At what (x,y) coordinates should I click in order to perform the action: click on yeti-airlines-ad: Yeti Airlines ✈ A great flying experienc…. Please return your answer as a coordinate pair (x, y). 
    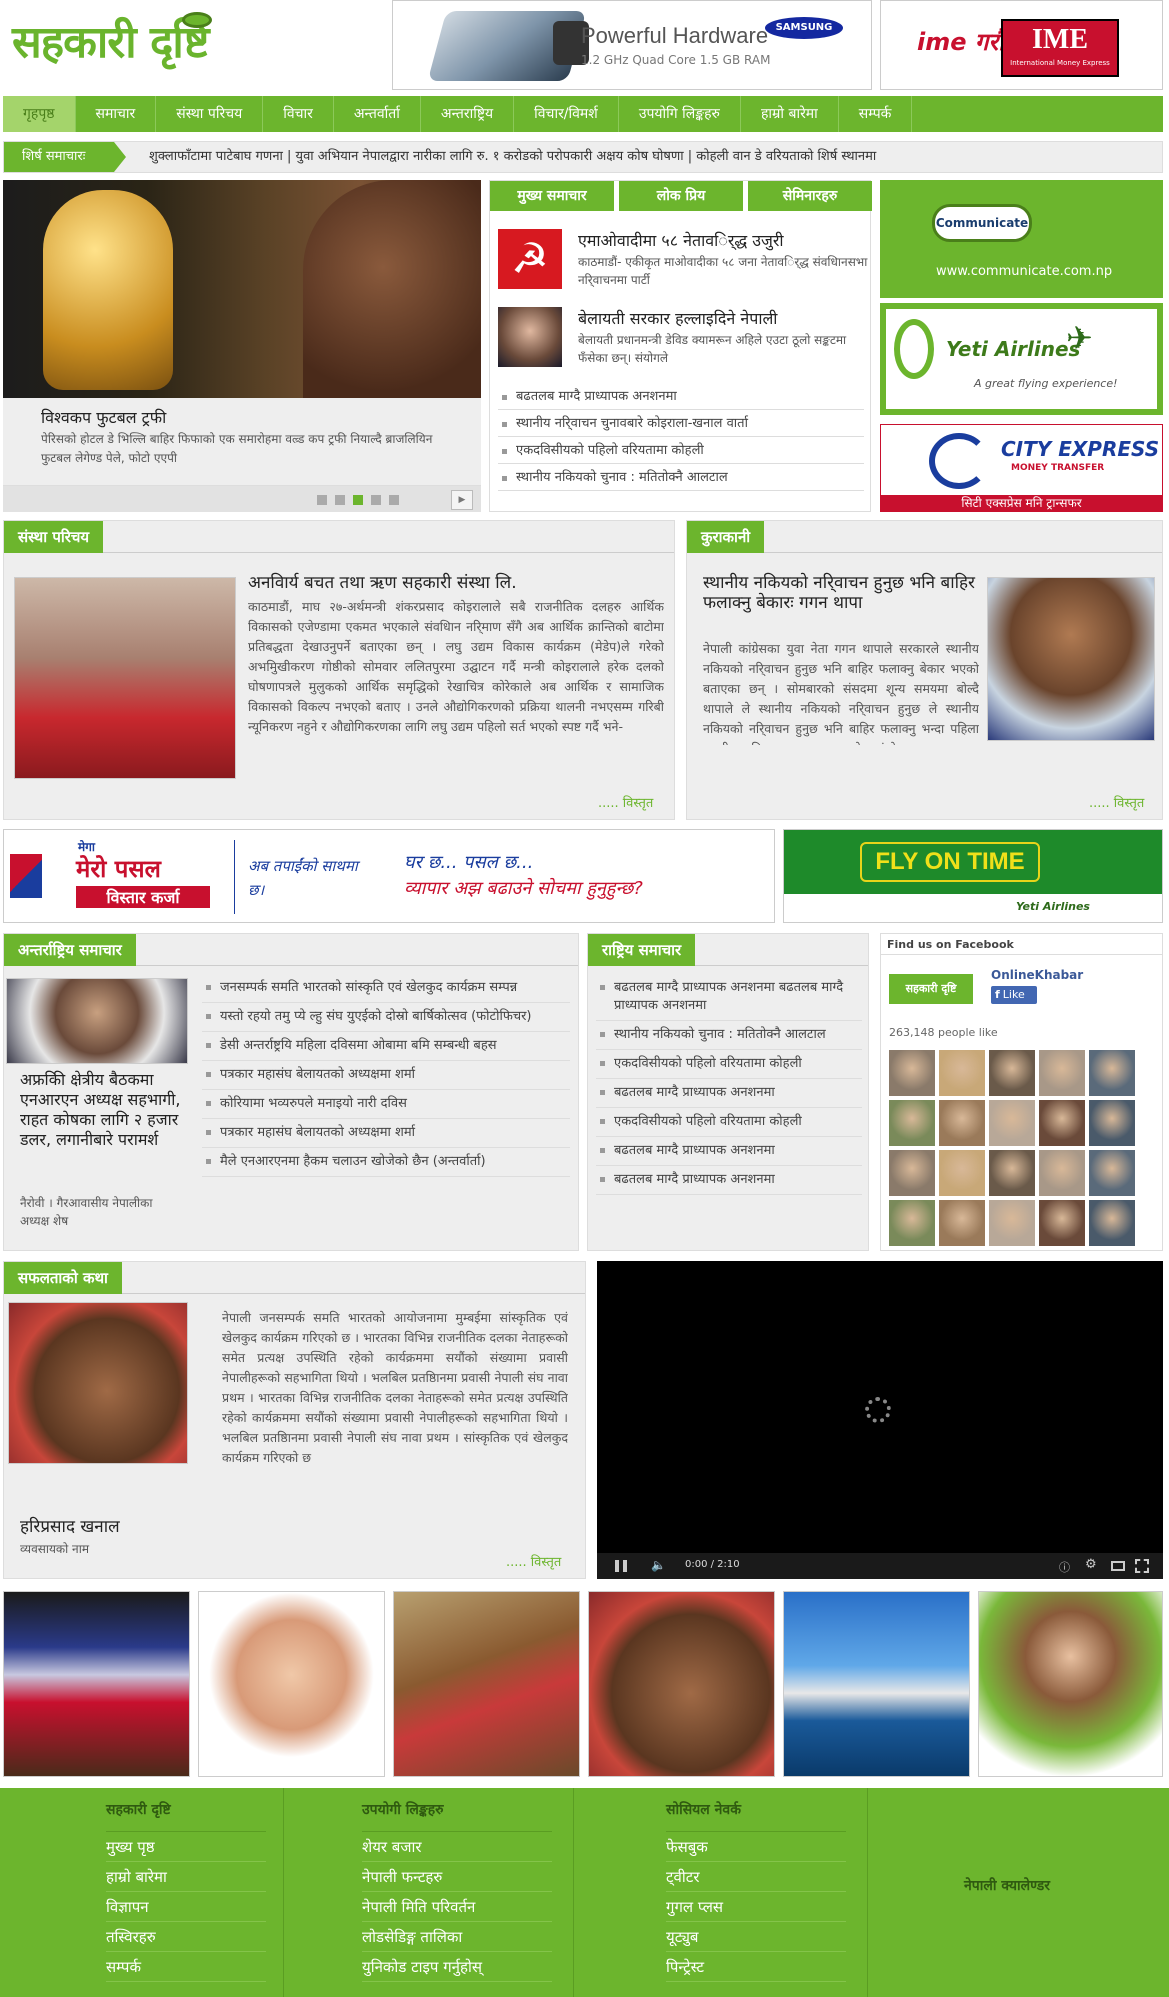
    Looking at the image, I should click on (1021, 359).